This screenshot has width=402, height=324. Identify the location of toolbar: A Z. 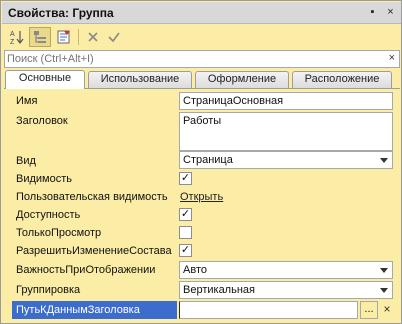
(201, 37).